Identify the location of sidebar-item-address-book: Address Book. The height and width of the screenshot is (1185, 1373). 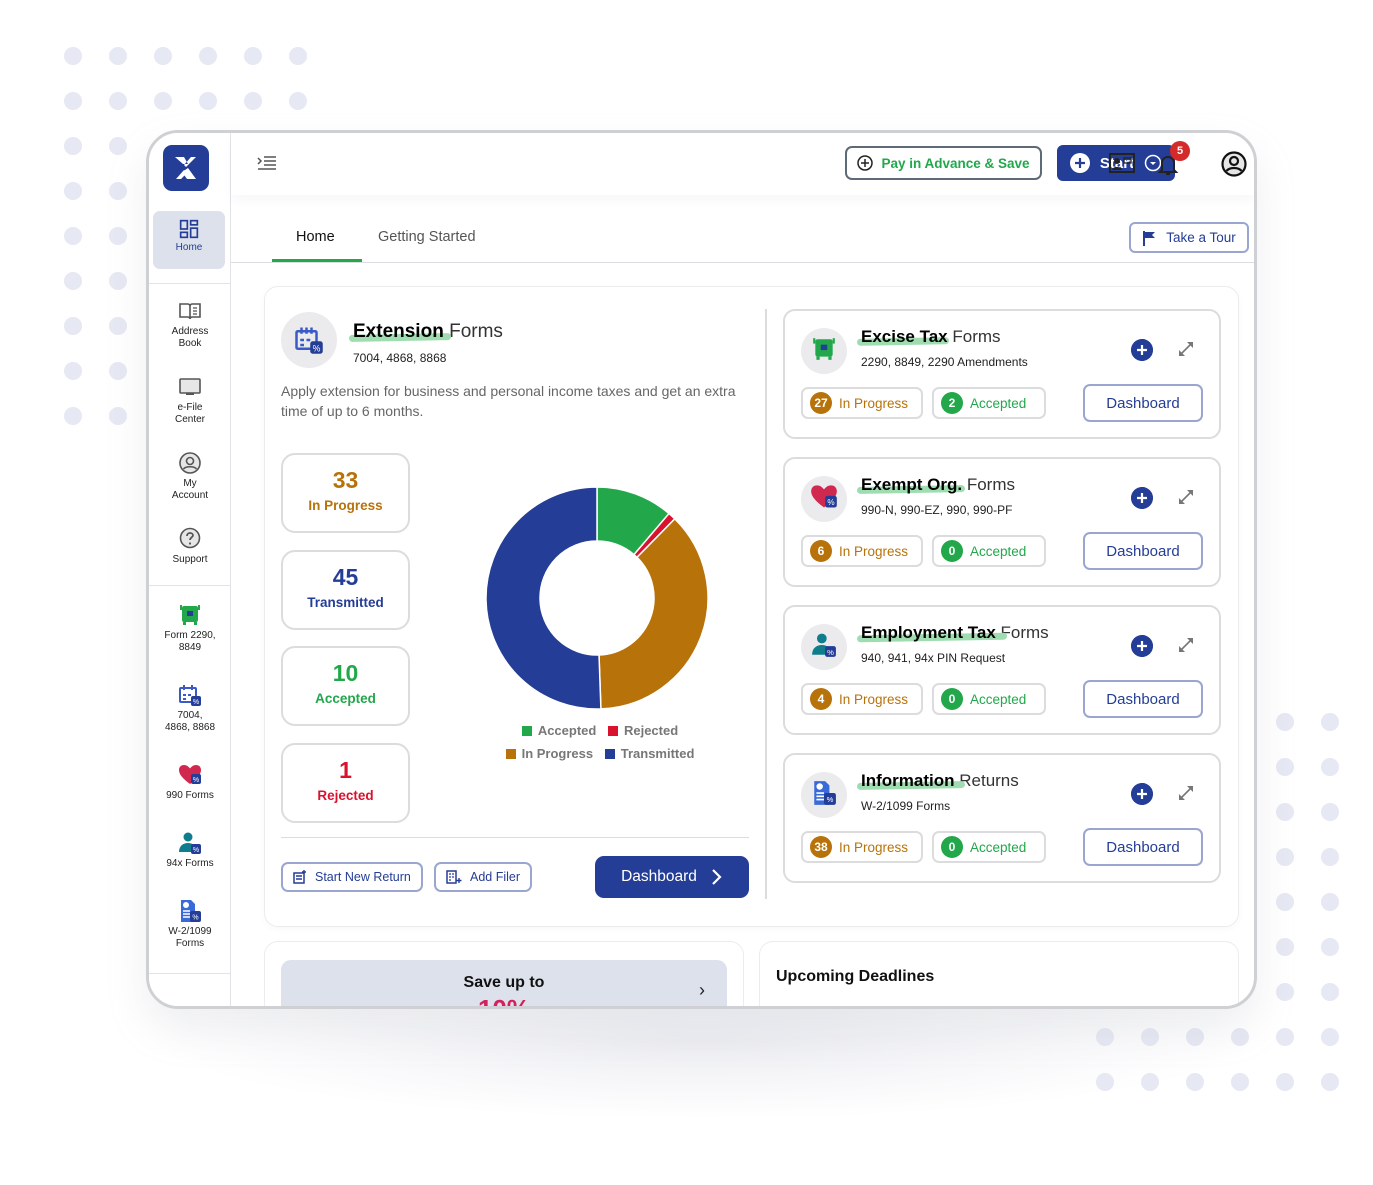
(190, 324).